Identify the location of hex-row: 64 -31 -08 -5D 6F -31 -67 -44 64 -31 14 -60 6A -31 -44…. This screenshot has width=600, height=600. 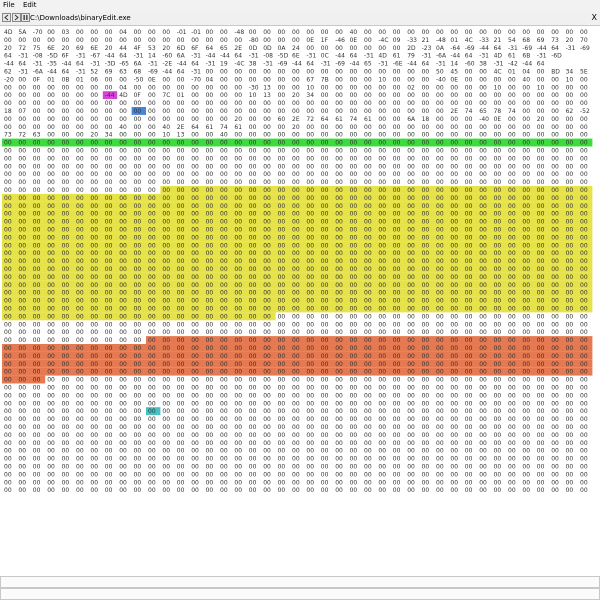
(283, 56).